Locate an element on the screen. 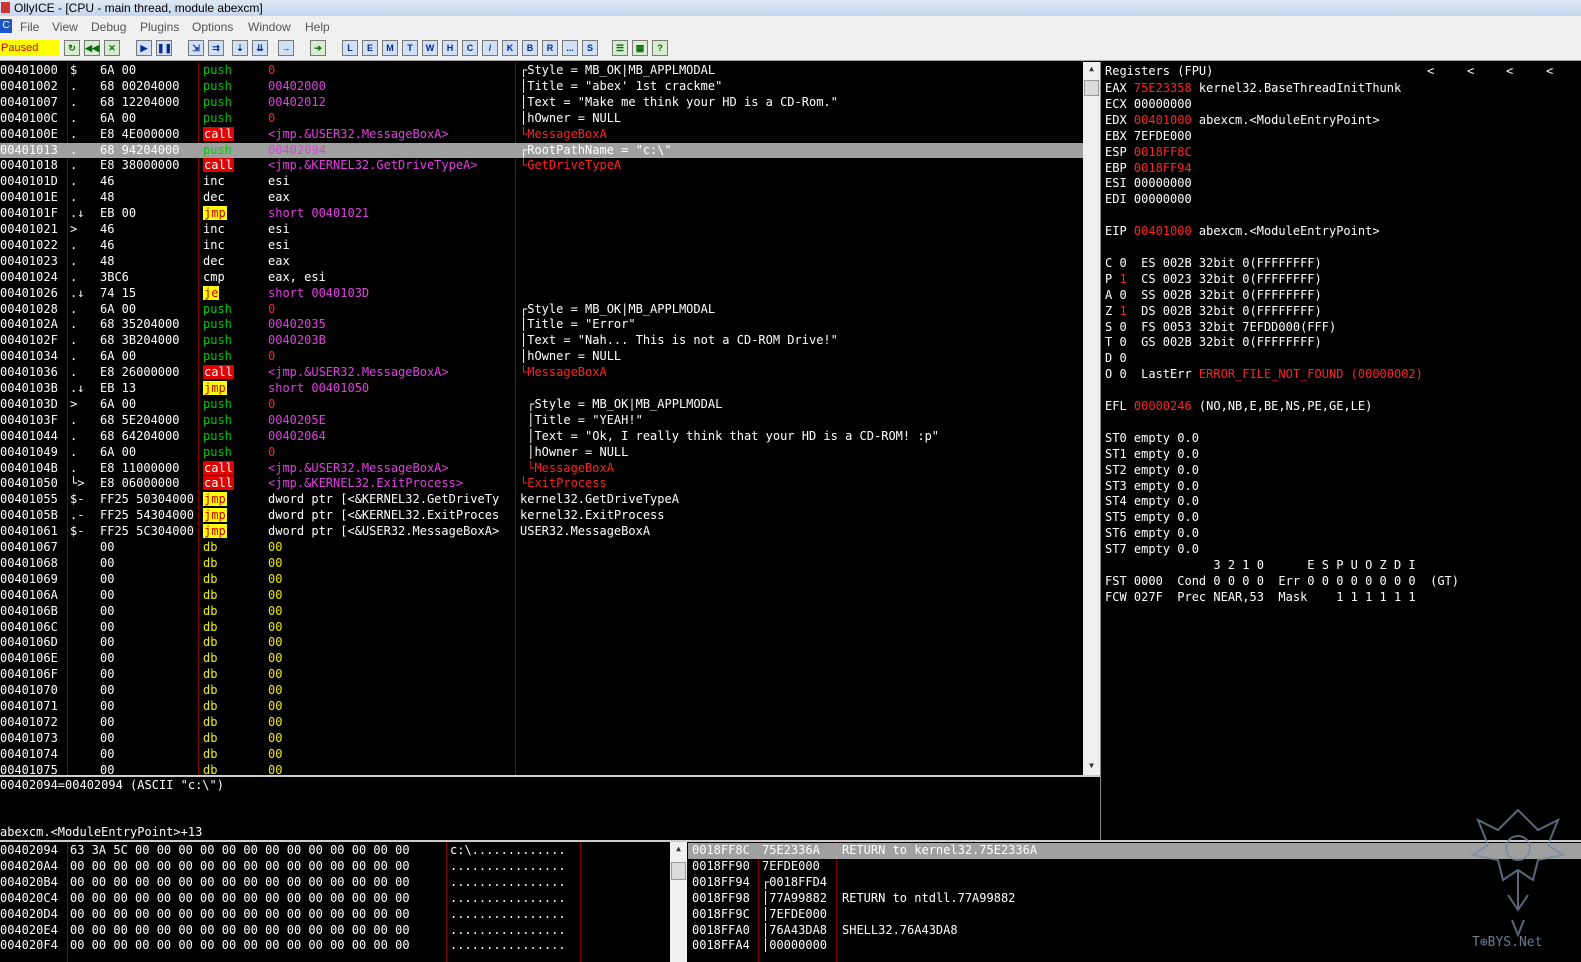 The image size is (1581, 962). disasm-row: 0040106B 00 db 00 is located at coordinates (541, 612).